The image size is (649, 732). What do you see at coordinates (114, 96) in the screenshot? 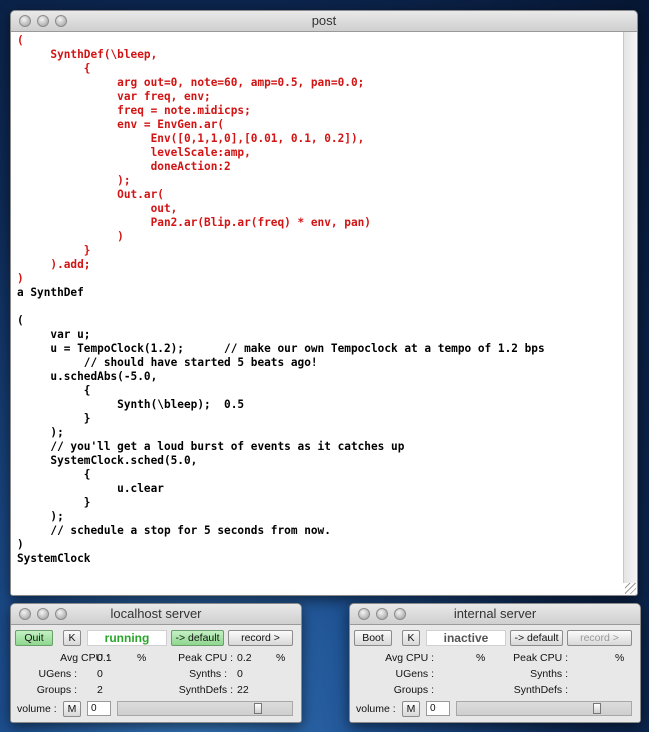
I see `code-line: var freq, env;` at bounding box center [114, 96].